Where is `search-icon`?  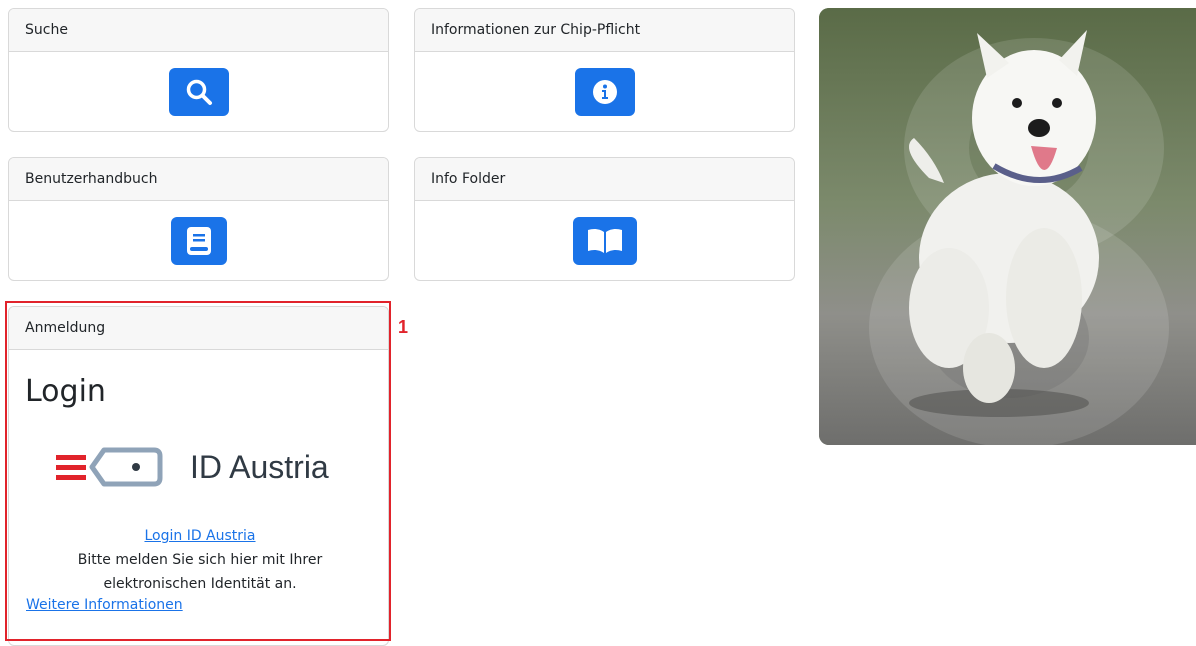
search-icon is located at coordinates (199, 92).